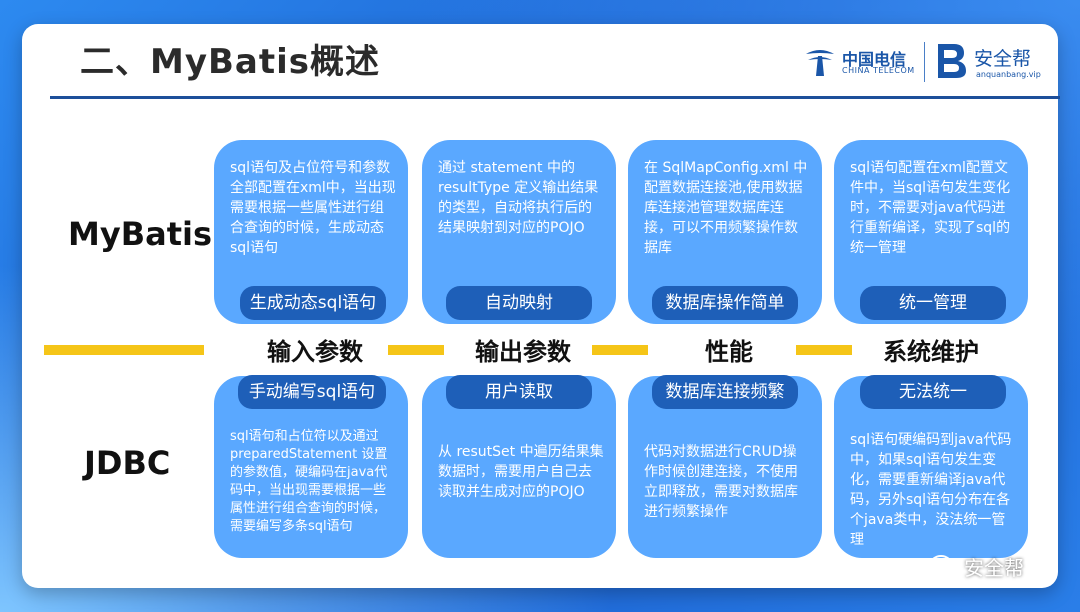  What do you see at coordinates (924, 62) in the screenshot?
I see `logo-divider` at bounding box center [924, 62].